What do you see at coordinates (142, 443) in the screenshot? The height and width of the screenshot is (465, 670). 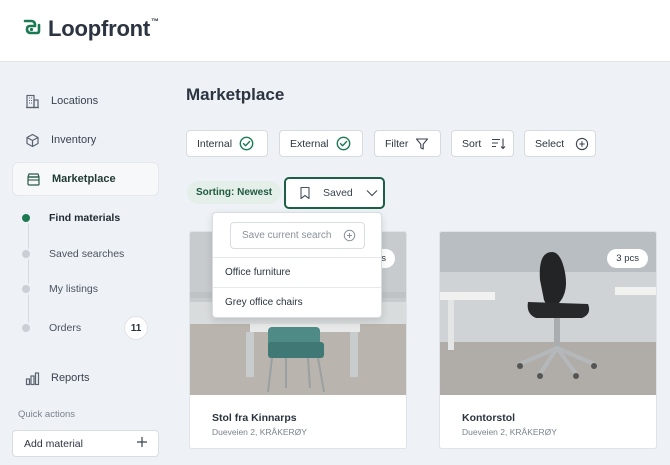 I see `plus-icon` at bounding box center [142, 443].